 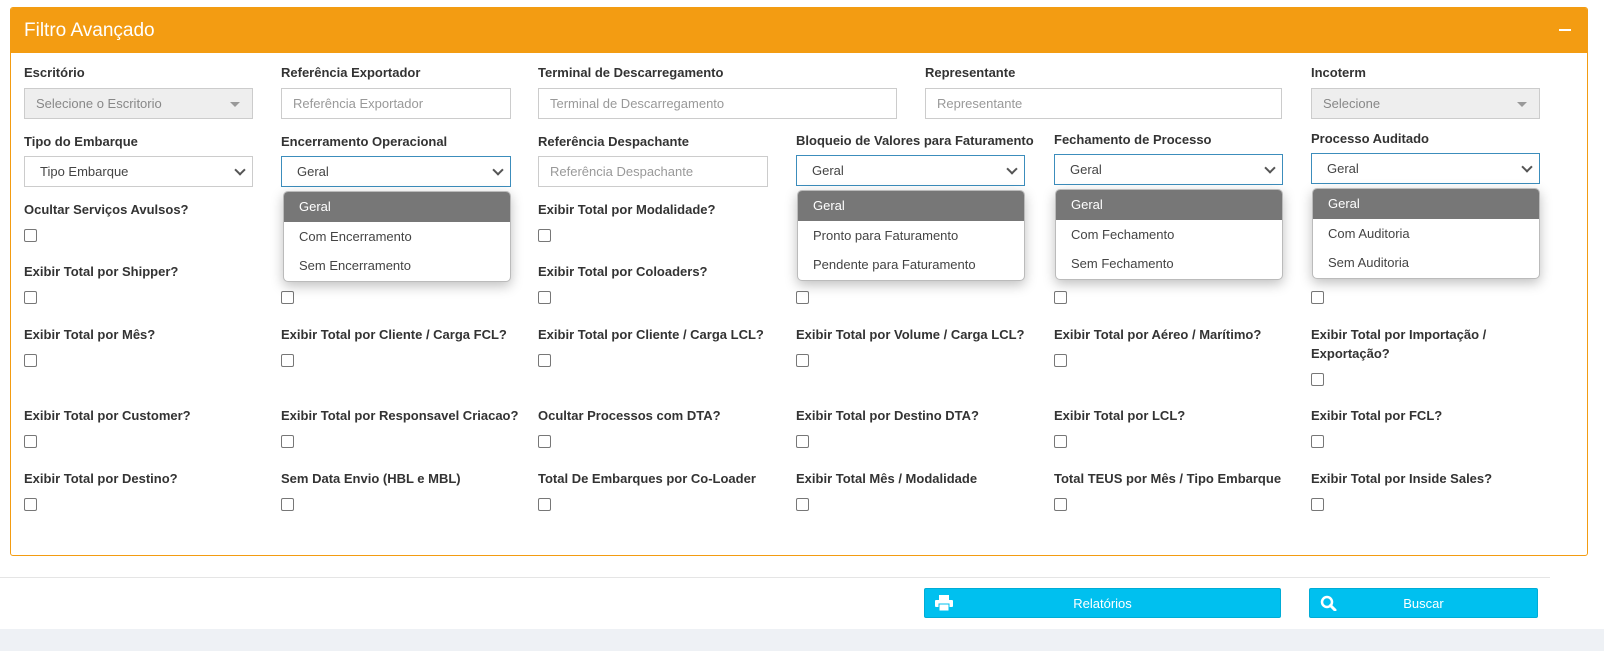 I want to click on dropdown-option: Sem Auditoria, so click(x=1426, y=263).